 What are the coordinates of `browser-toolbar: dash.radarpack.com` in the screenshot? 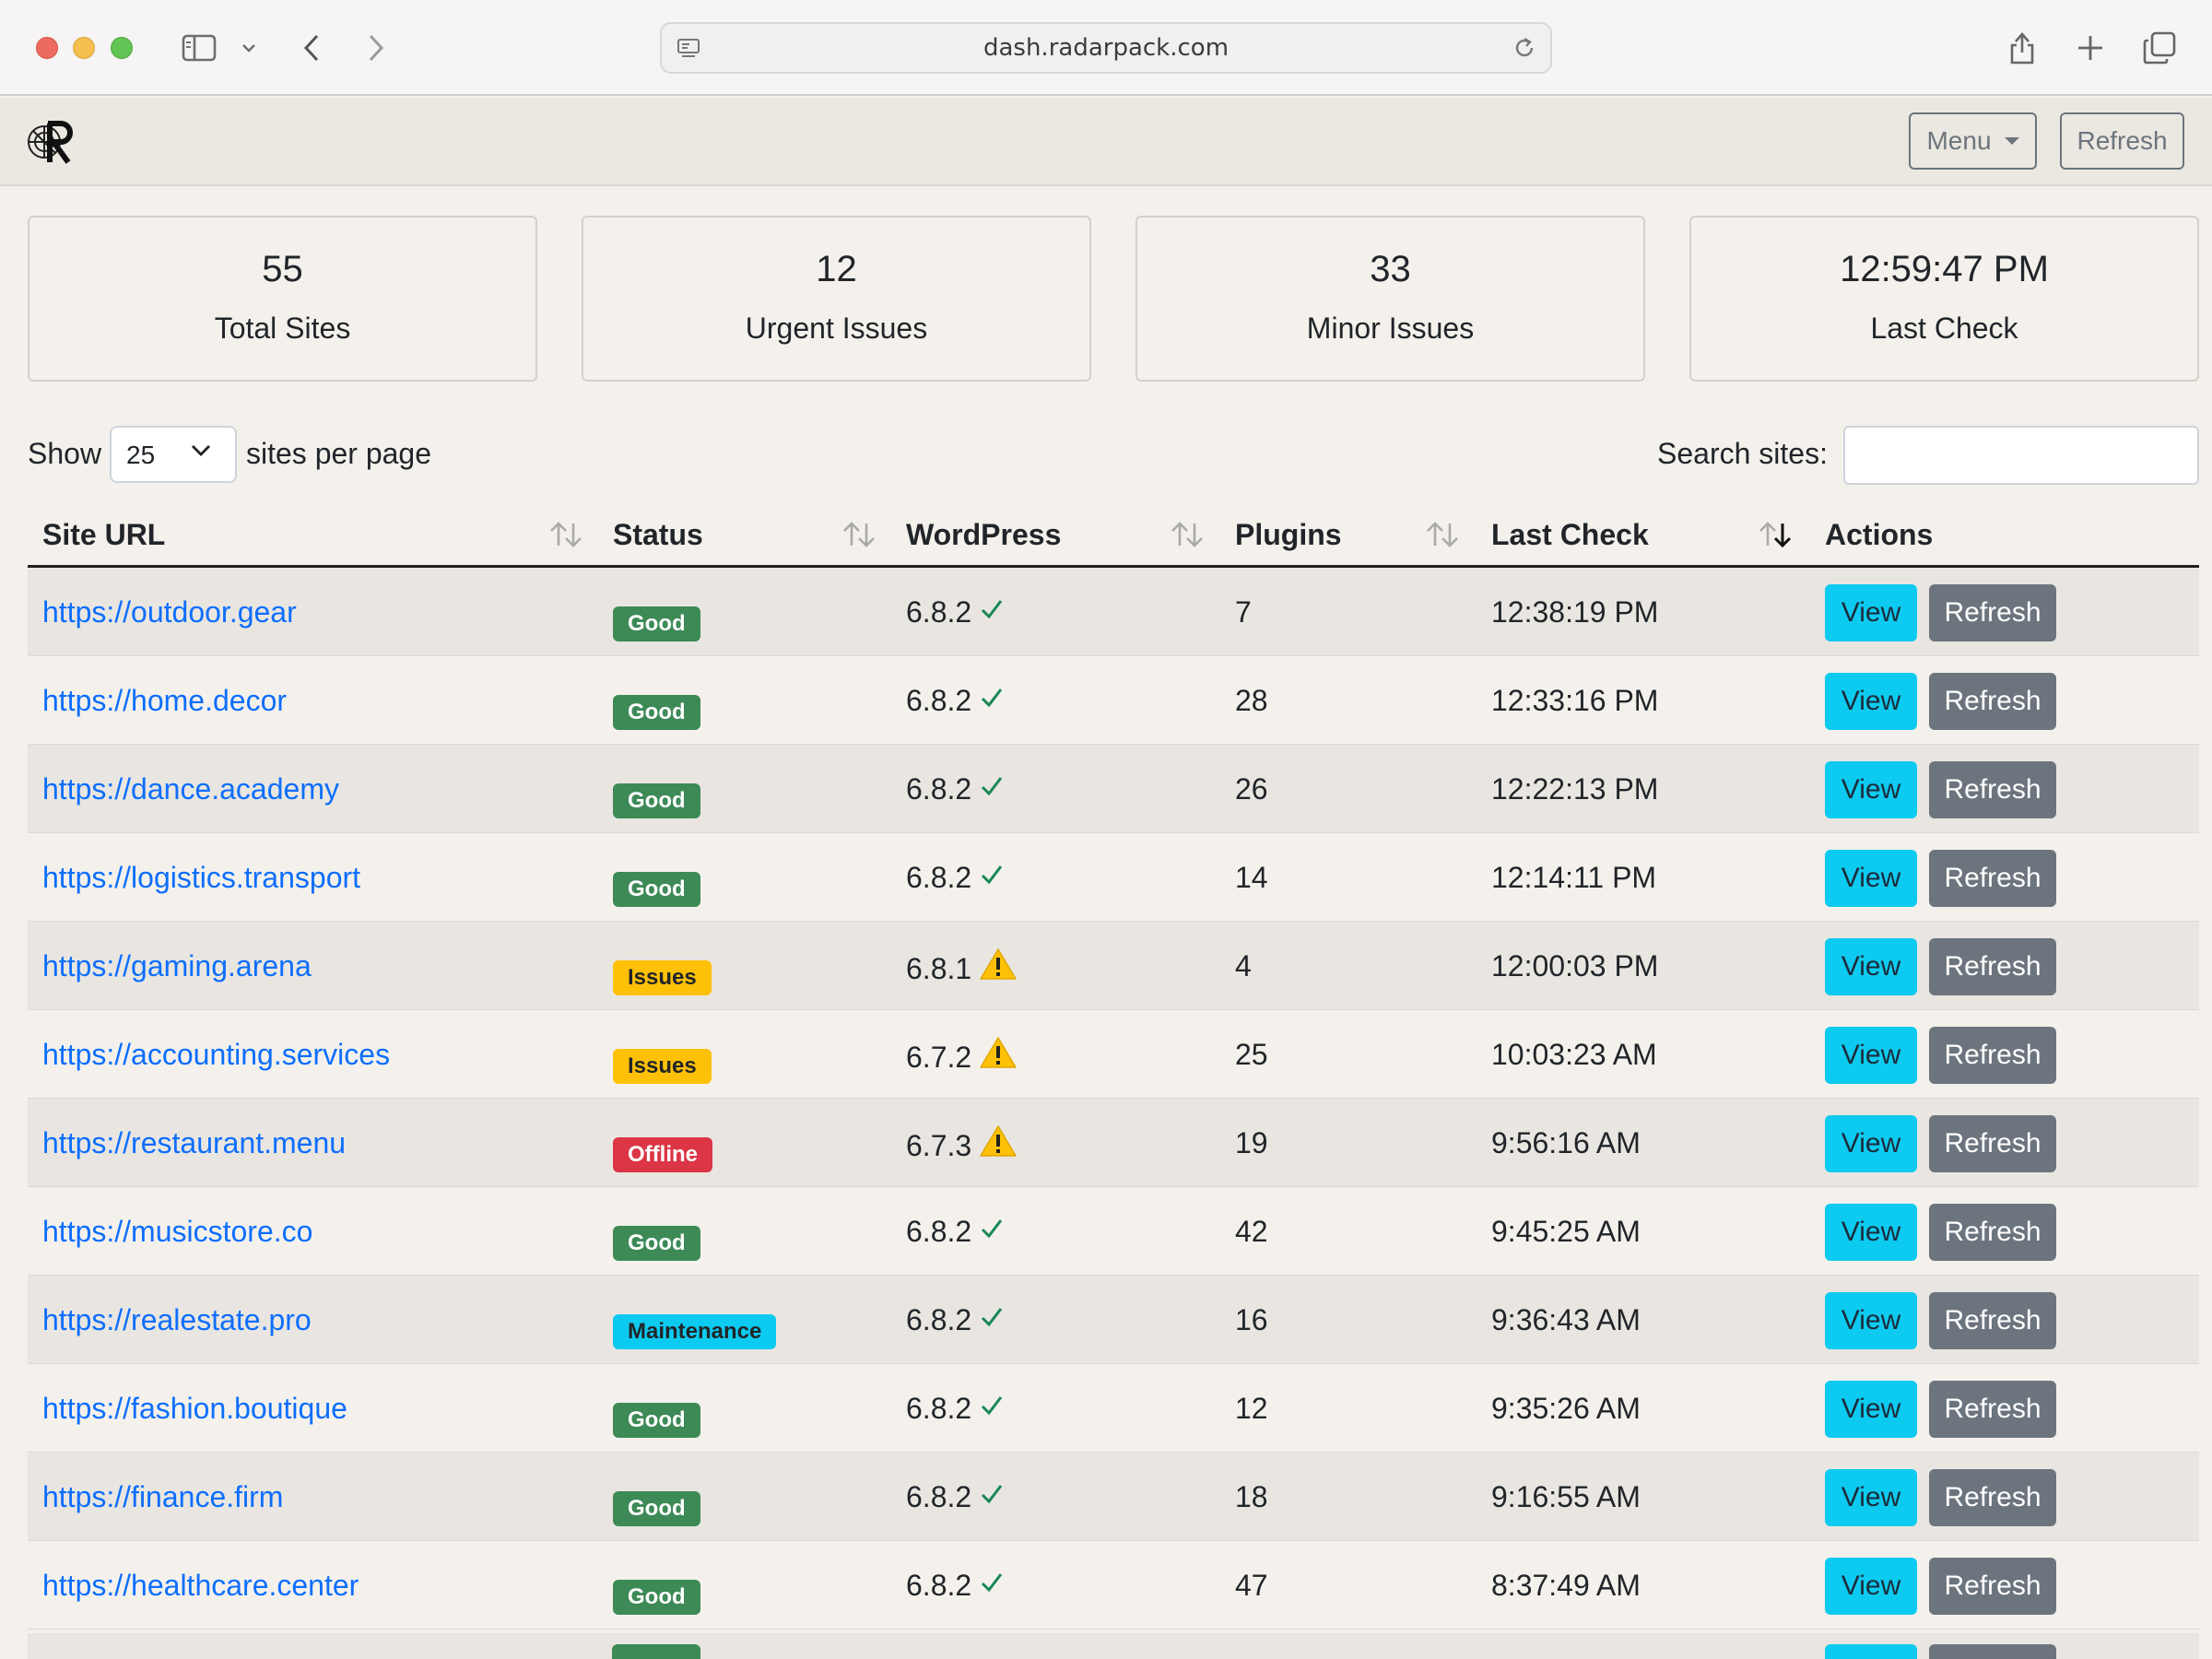 It's located at (1106, 48).